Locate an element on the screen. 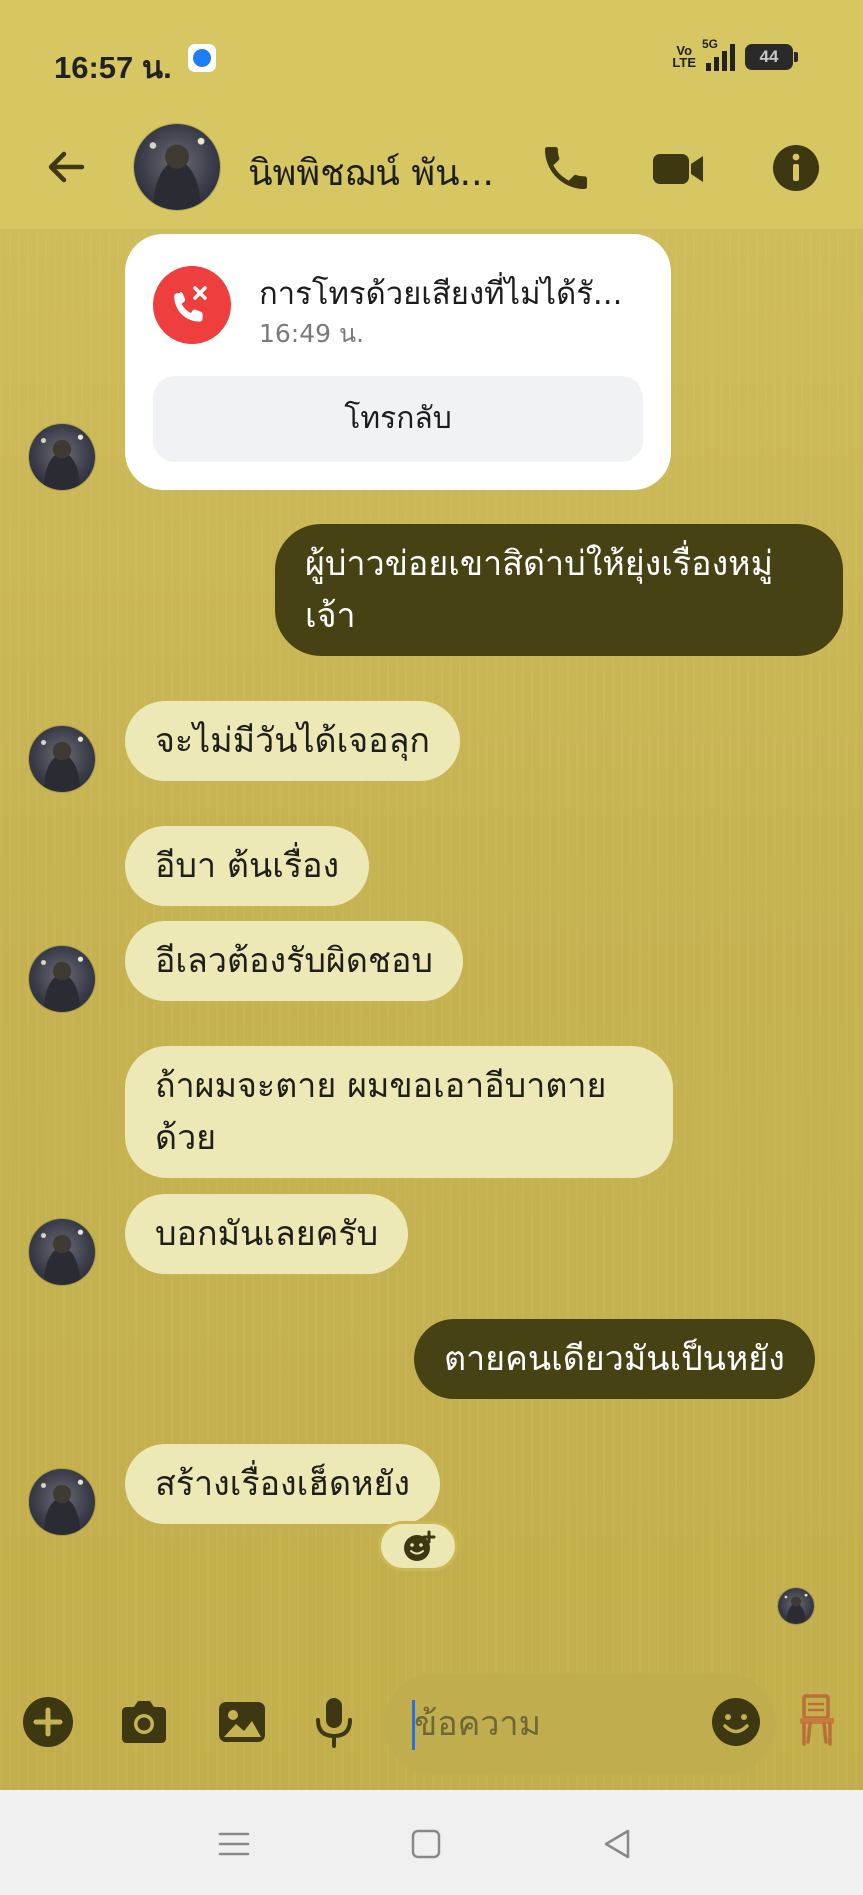 This screenshot has height=1895, width=863. system-navigation-bar is located at coordinates (431, 1842).